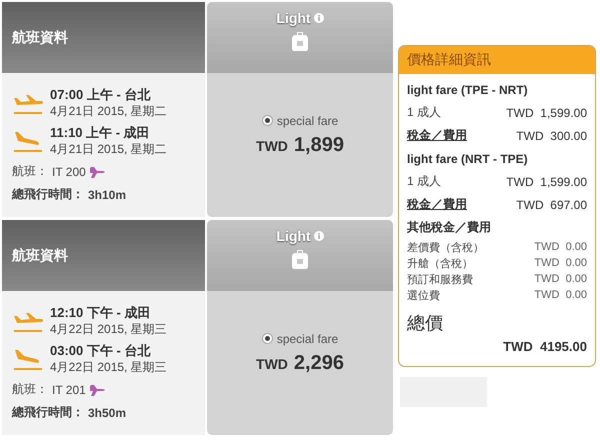  What do you see at coordinates (467, 89) in the screenshot?
I see `section-heading: light fare (TPE - NRT)` at bounding box center [467, 89].